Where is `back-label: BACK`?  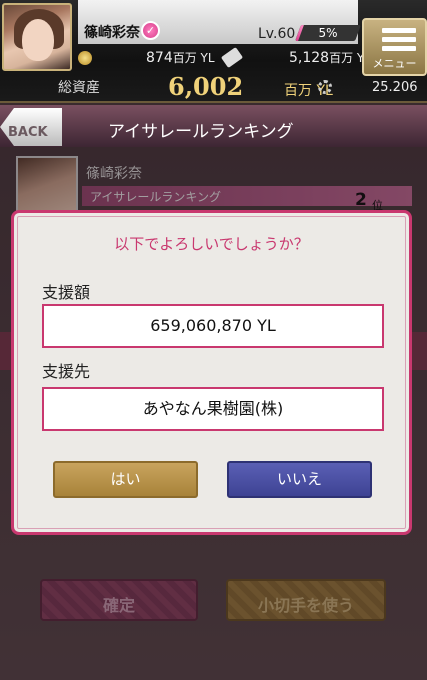
back-label: BACK is located at coordinates (28, 132).